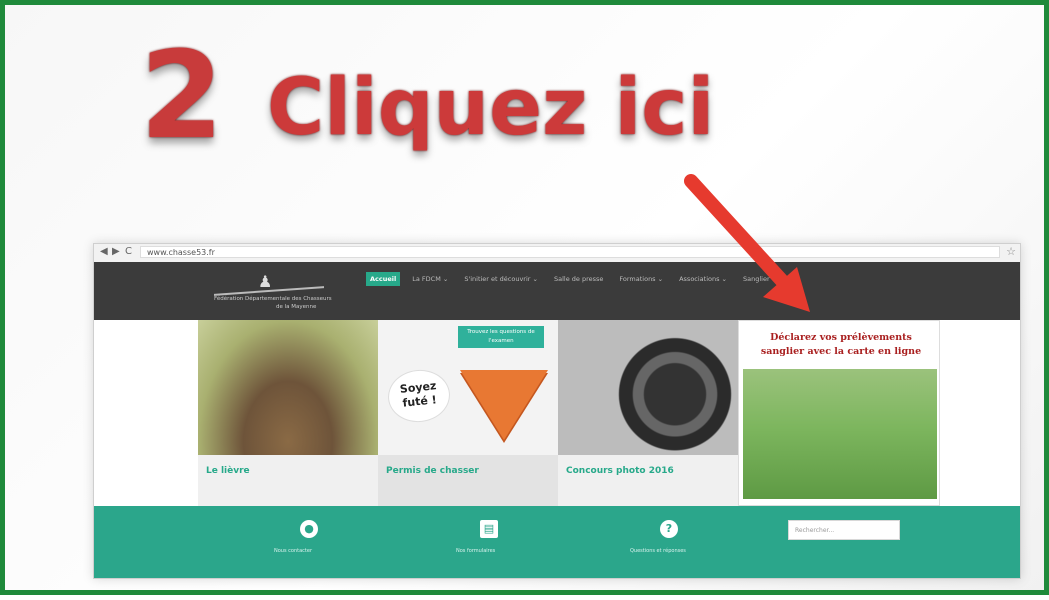  What do you see at coordinates (669, 529) in the screenshot?
I see `help-icon: ?` at bounding box center [669, 529].